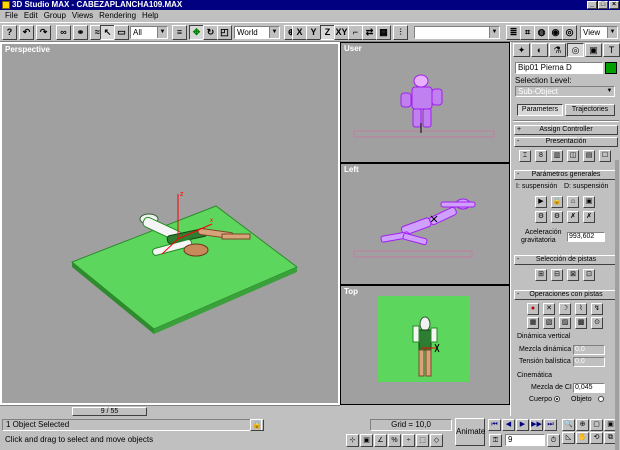 This screenshot has width=620, height=450. I want to click on display-tab-icon: ▣, so click(593, 50).